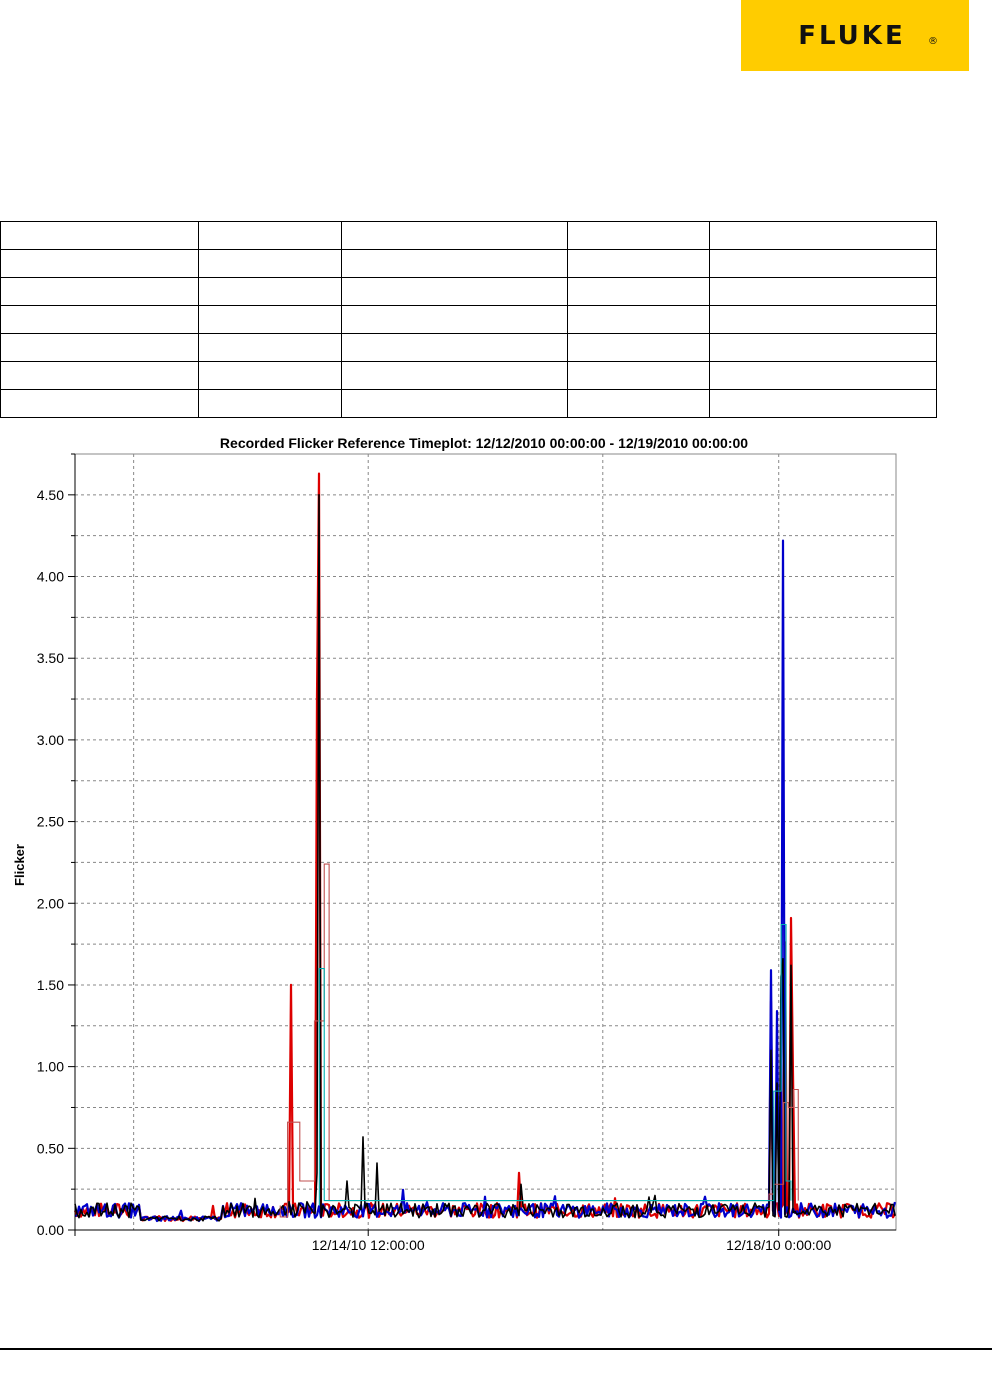 Image resolution: width=992 pixels, height=1385 pixels. I want to click on x-tick-label: 12/18/10 0:00:00, so click(778, 1245).